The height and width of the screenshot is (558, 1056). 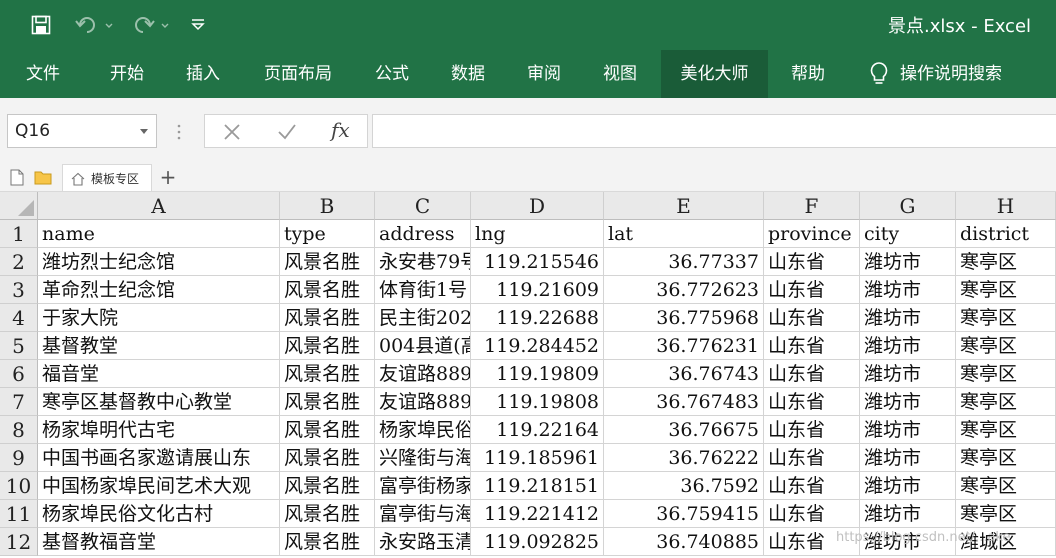 I want to click on cell-e2: 36.77337, so click(x=684, y=262).